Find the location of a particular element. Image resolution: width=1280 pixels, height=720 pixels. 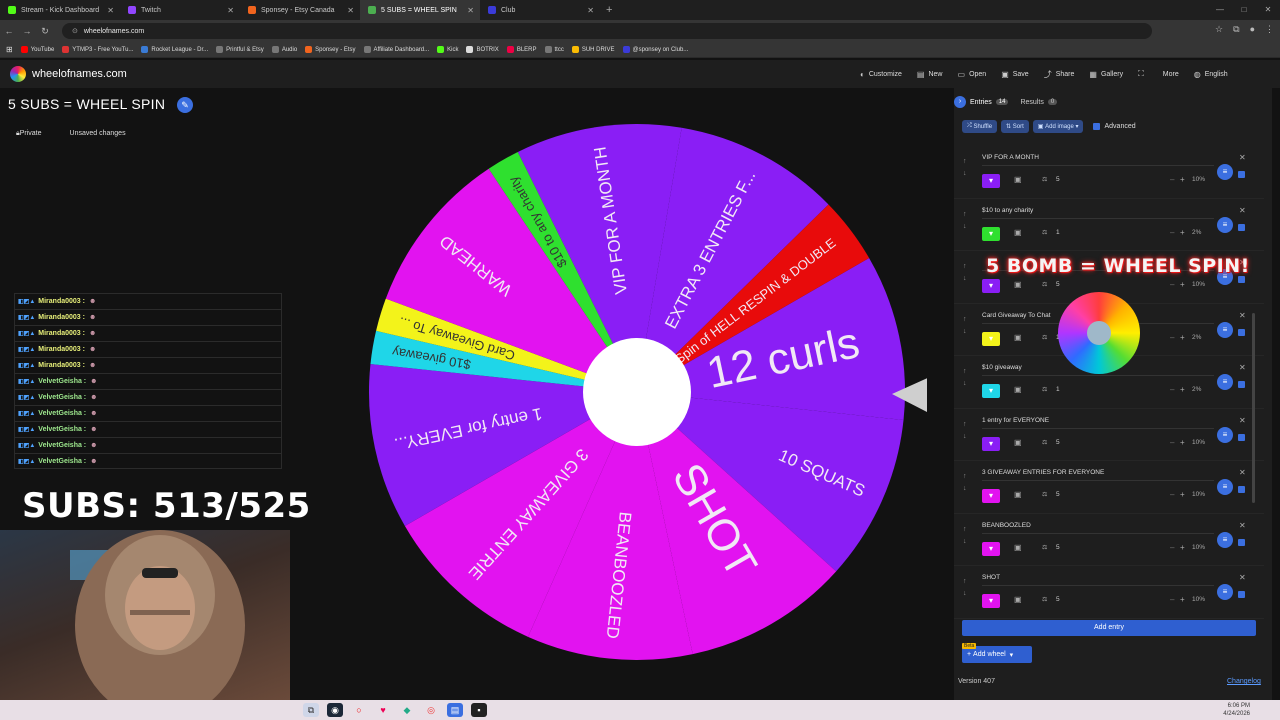

taskbar-app-icon: ♥ is located at coordinates (383, 710).